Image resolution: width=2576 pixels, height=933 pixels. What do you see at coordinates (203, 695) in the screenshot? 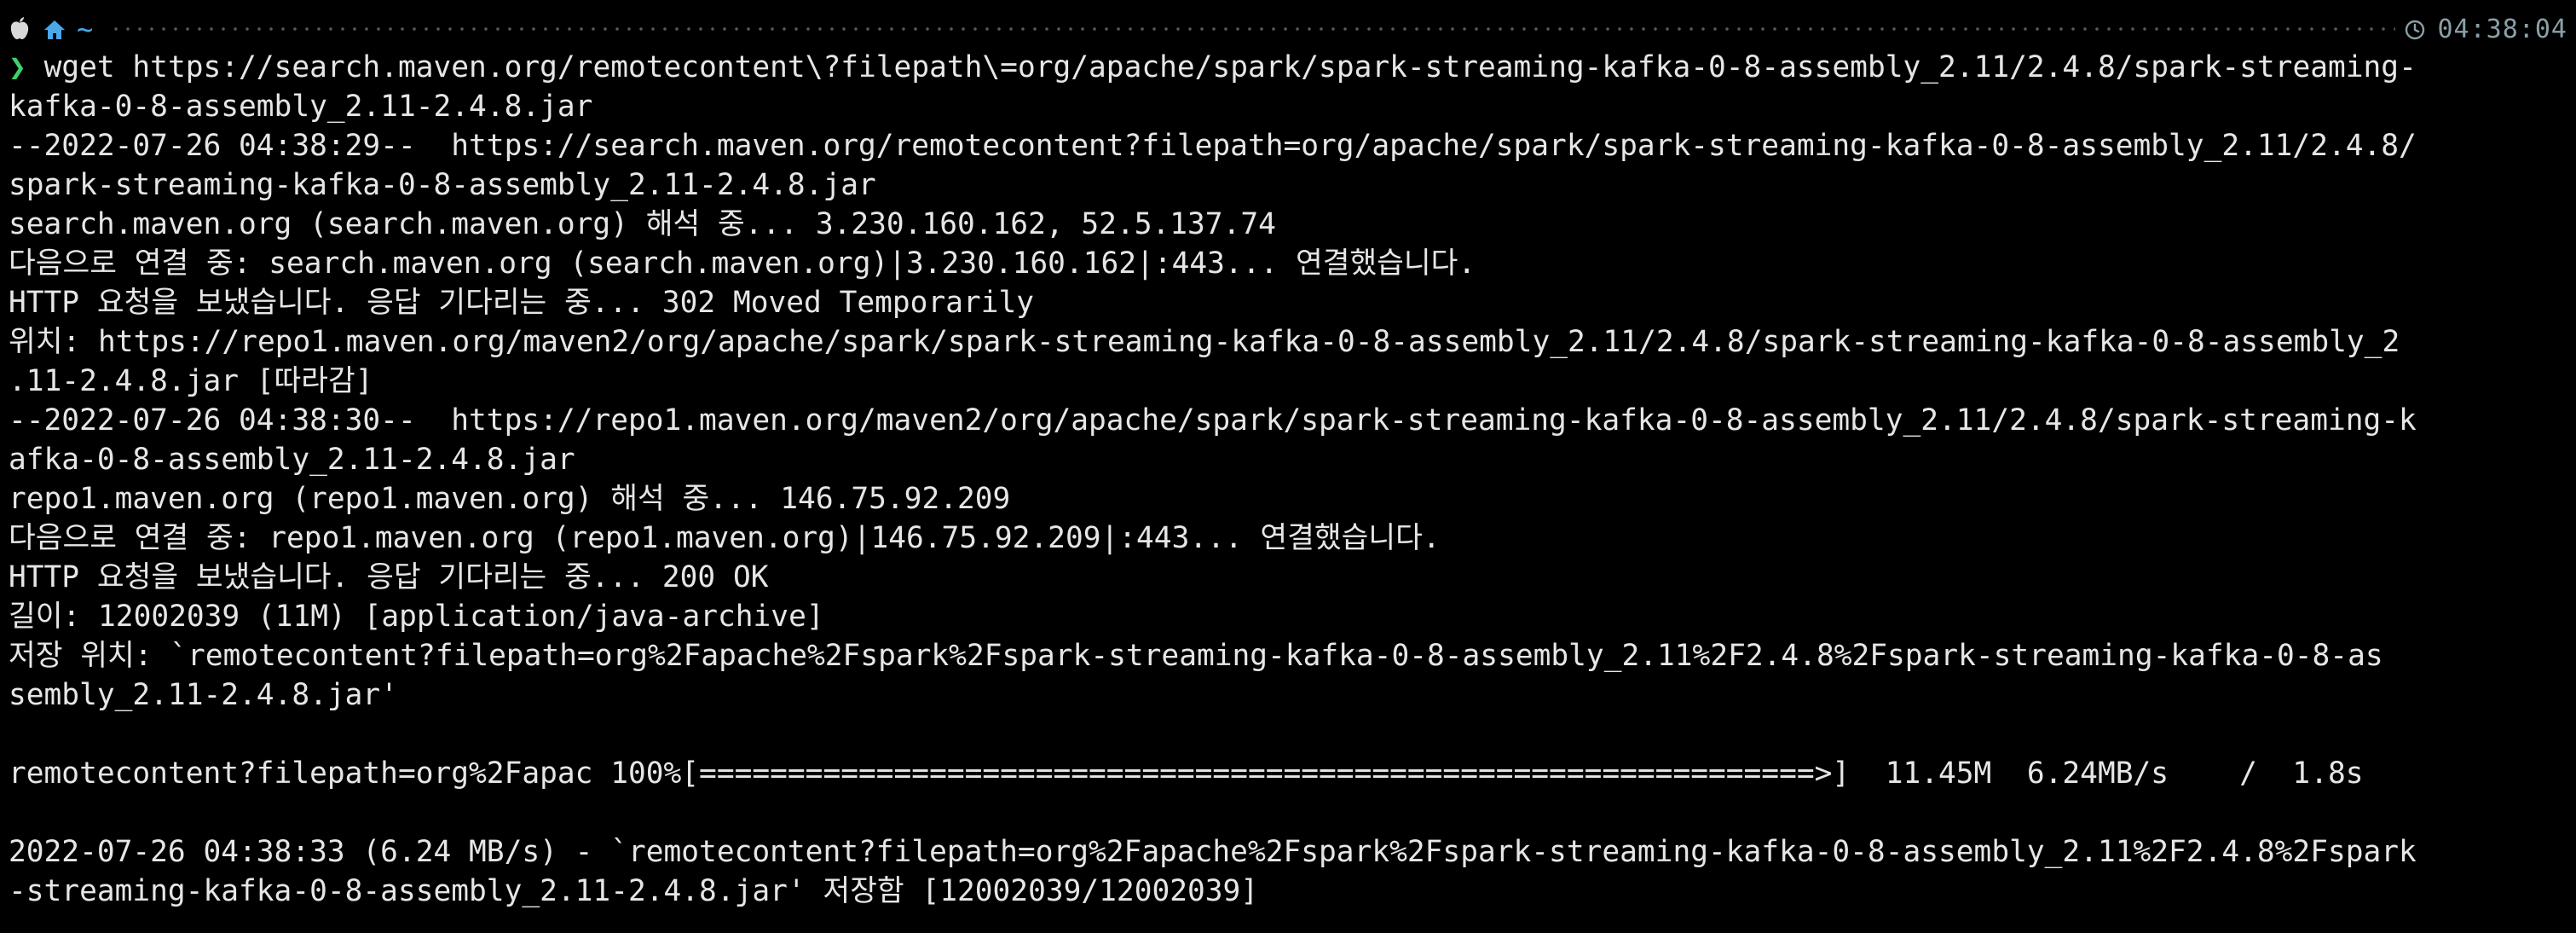
I see `output-line: sembly_2.11-2.4.8.jar'` at bounding box center [203, 695].